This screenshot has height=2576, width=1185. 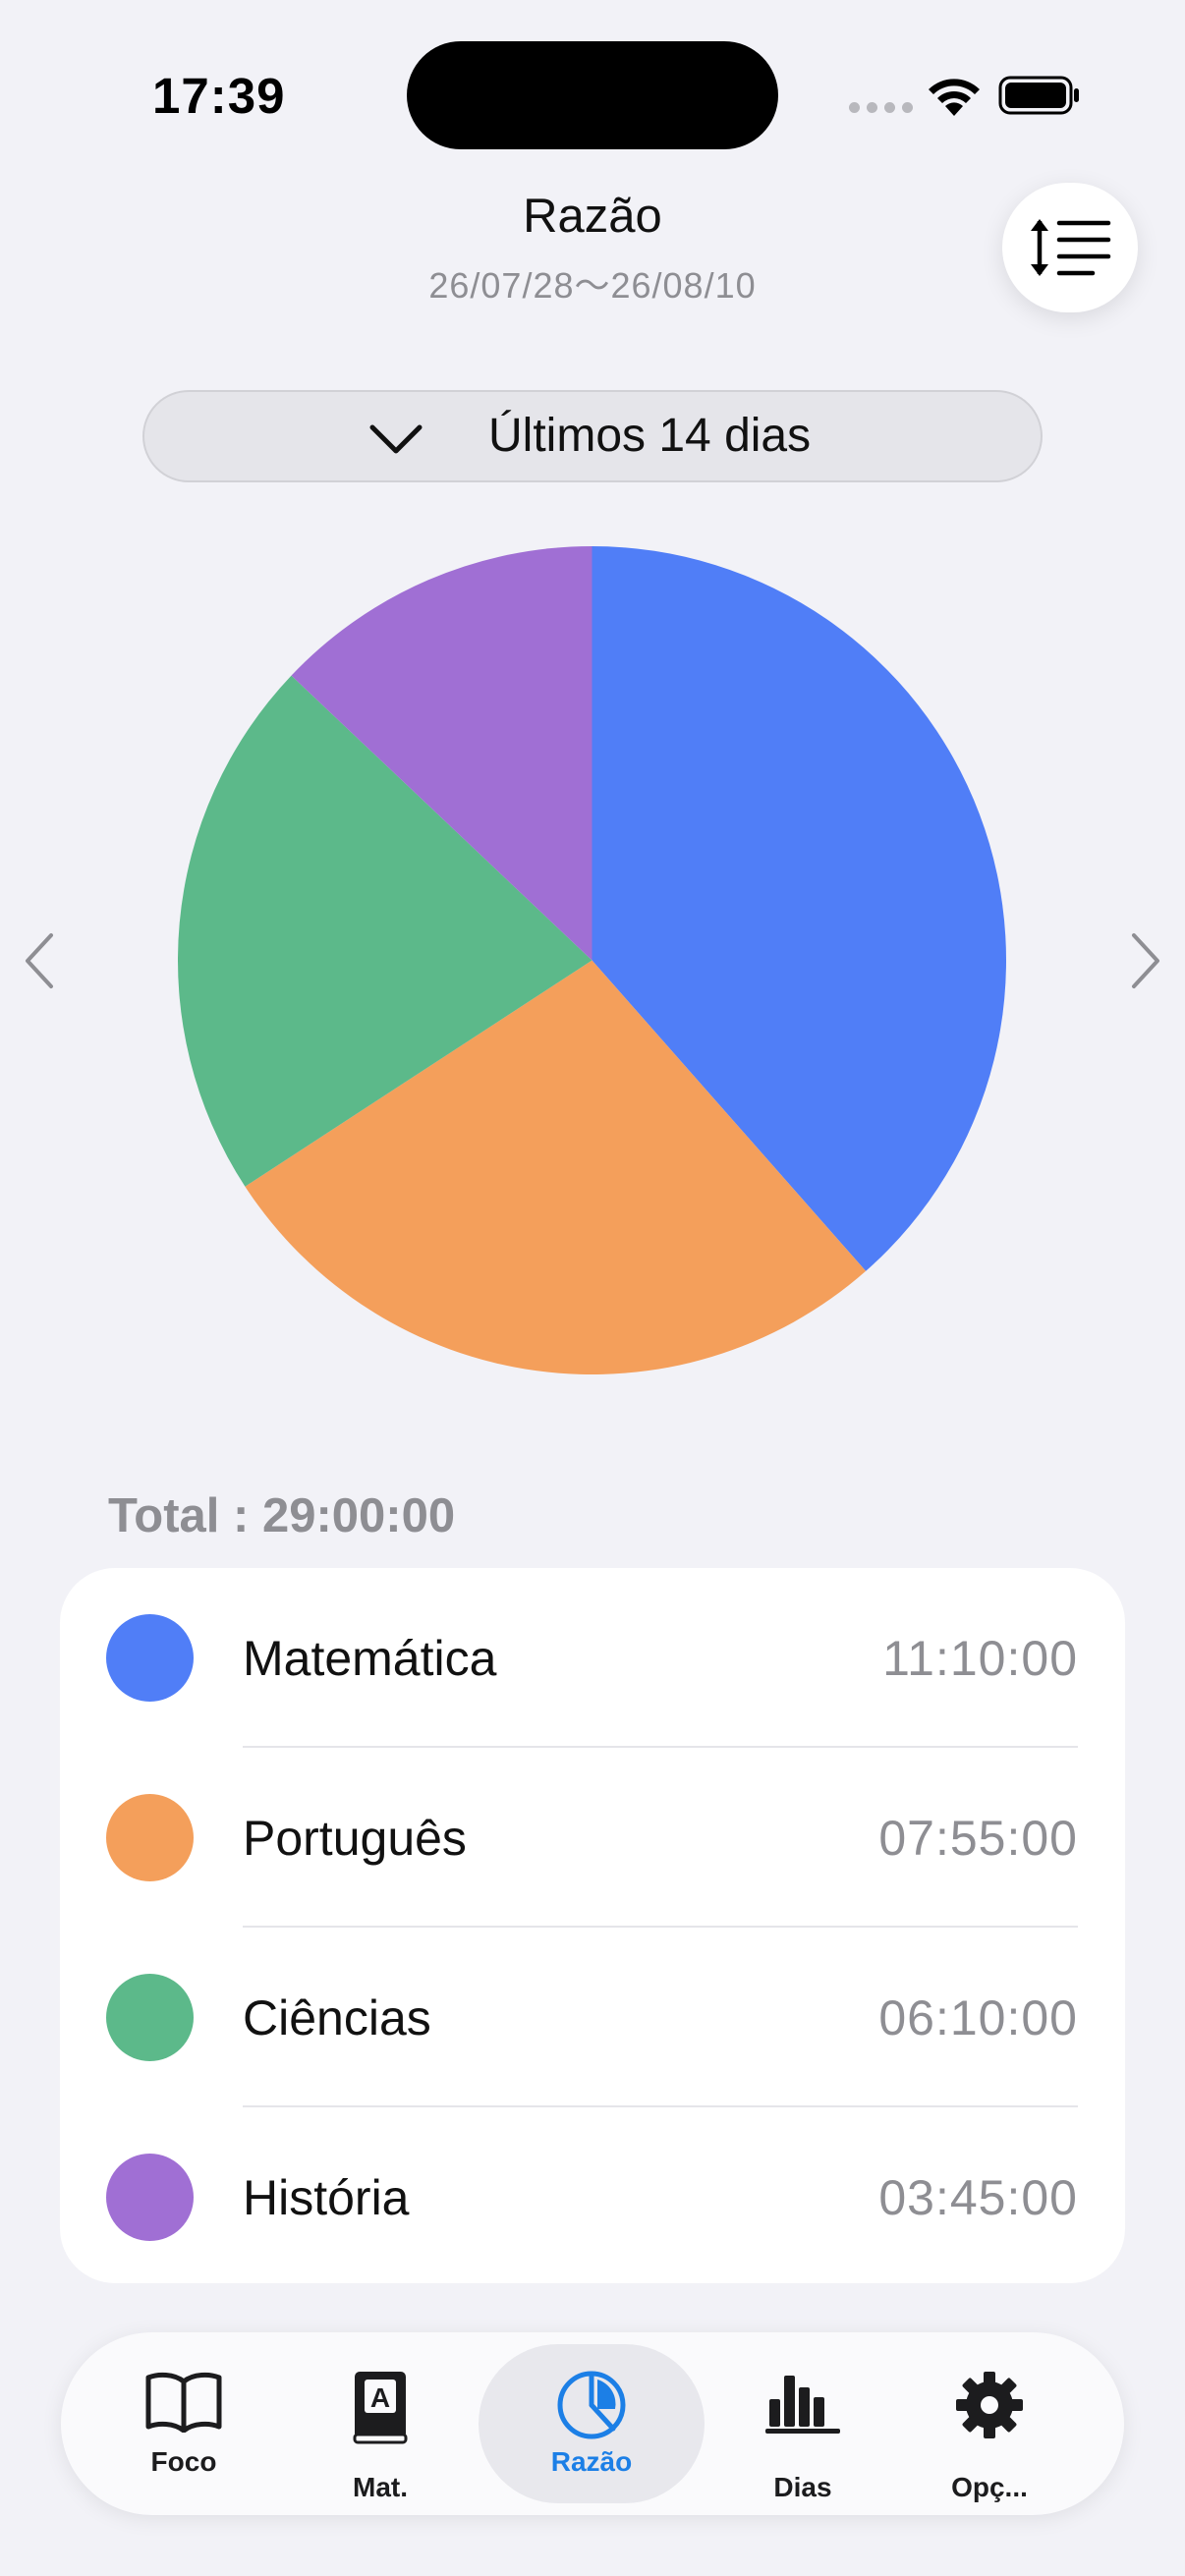 I want to click on dynamic-island, so click(x=592, y=95).